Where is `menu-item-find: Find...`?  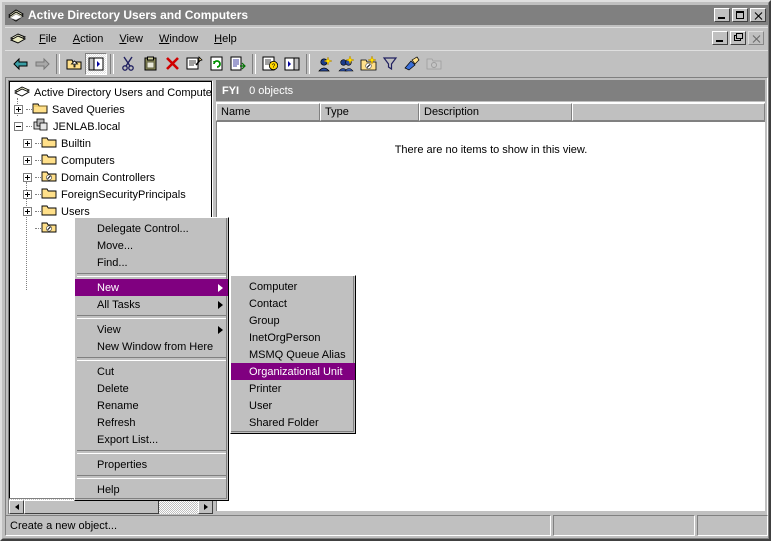 menu-item-find: Find... is located at coordinates (151, 262).